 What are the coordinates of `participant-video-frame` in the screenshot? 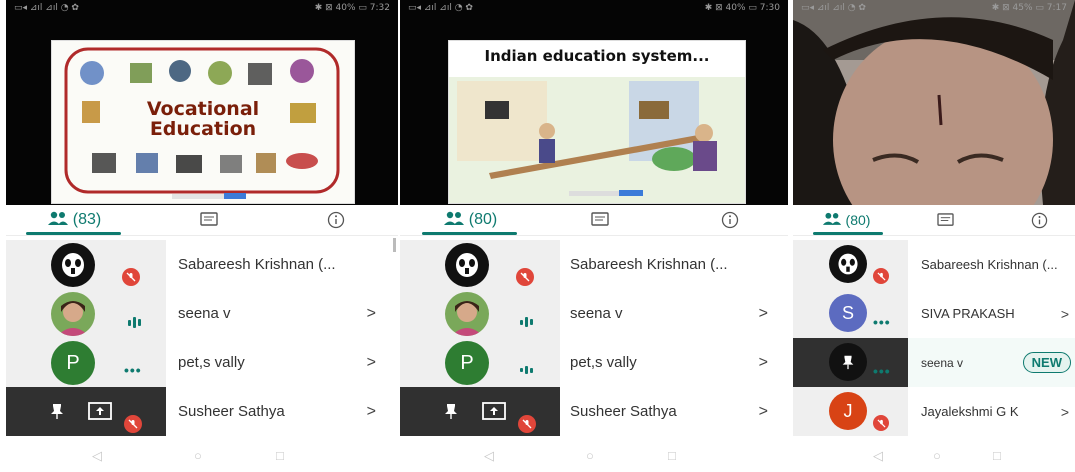 It's located at (934, 102).